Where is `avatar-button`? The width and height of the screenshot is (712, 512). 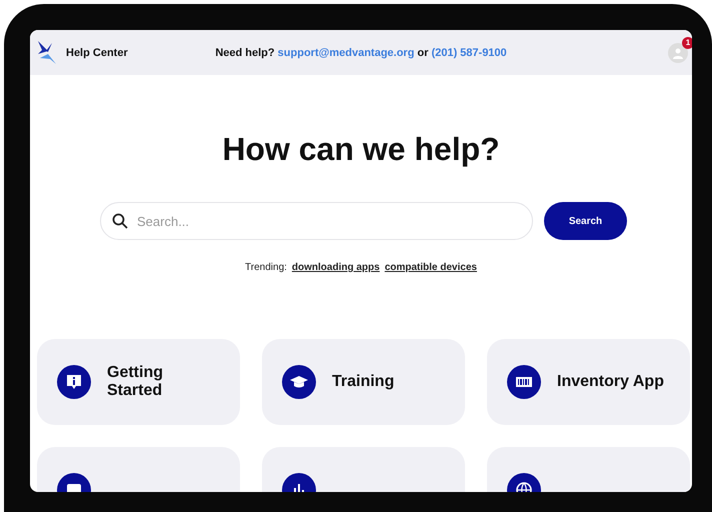
avatar-button is located at coordinates (678, 52).